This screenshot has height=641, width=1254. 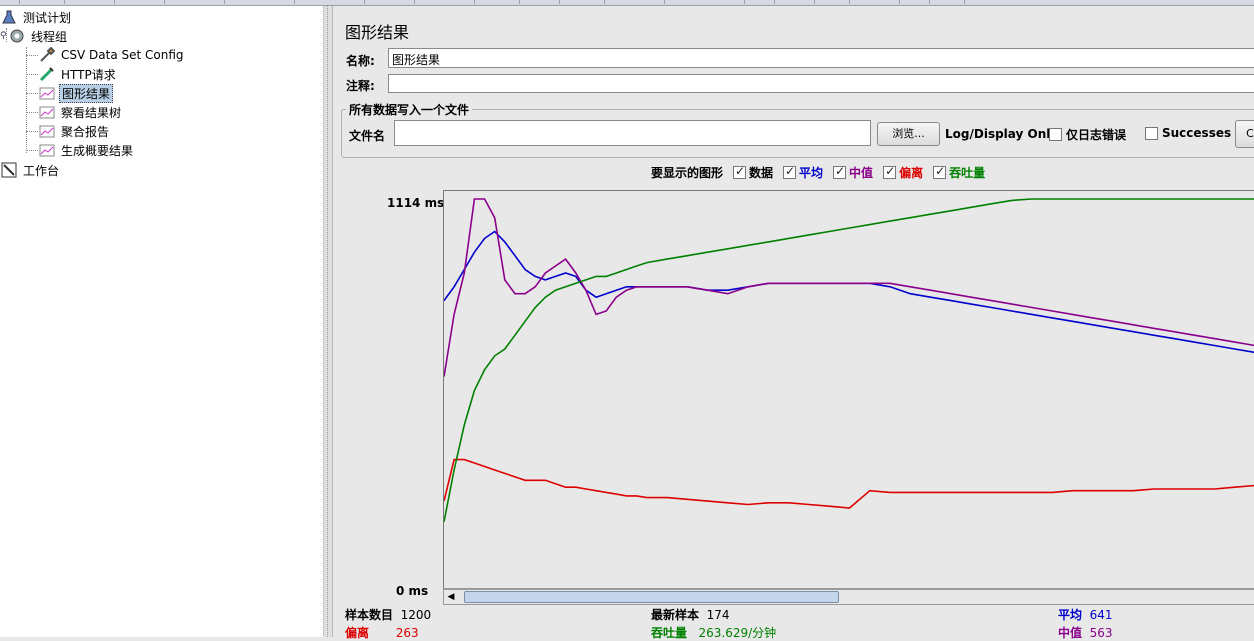 I want to click on tree-item-csv-config: CSV Data Set Config, so click(x=112, y=55).